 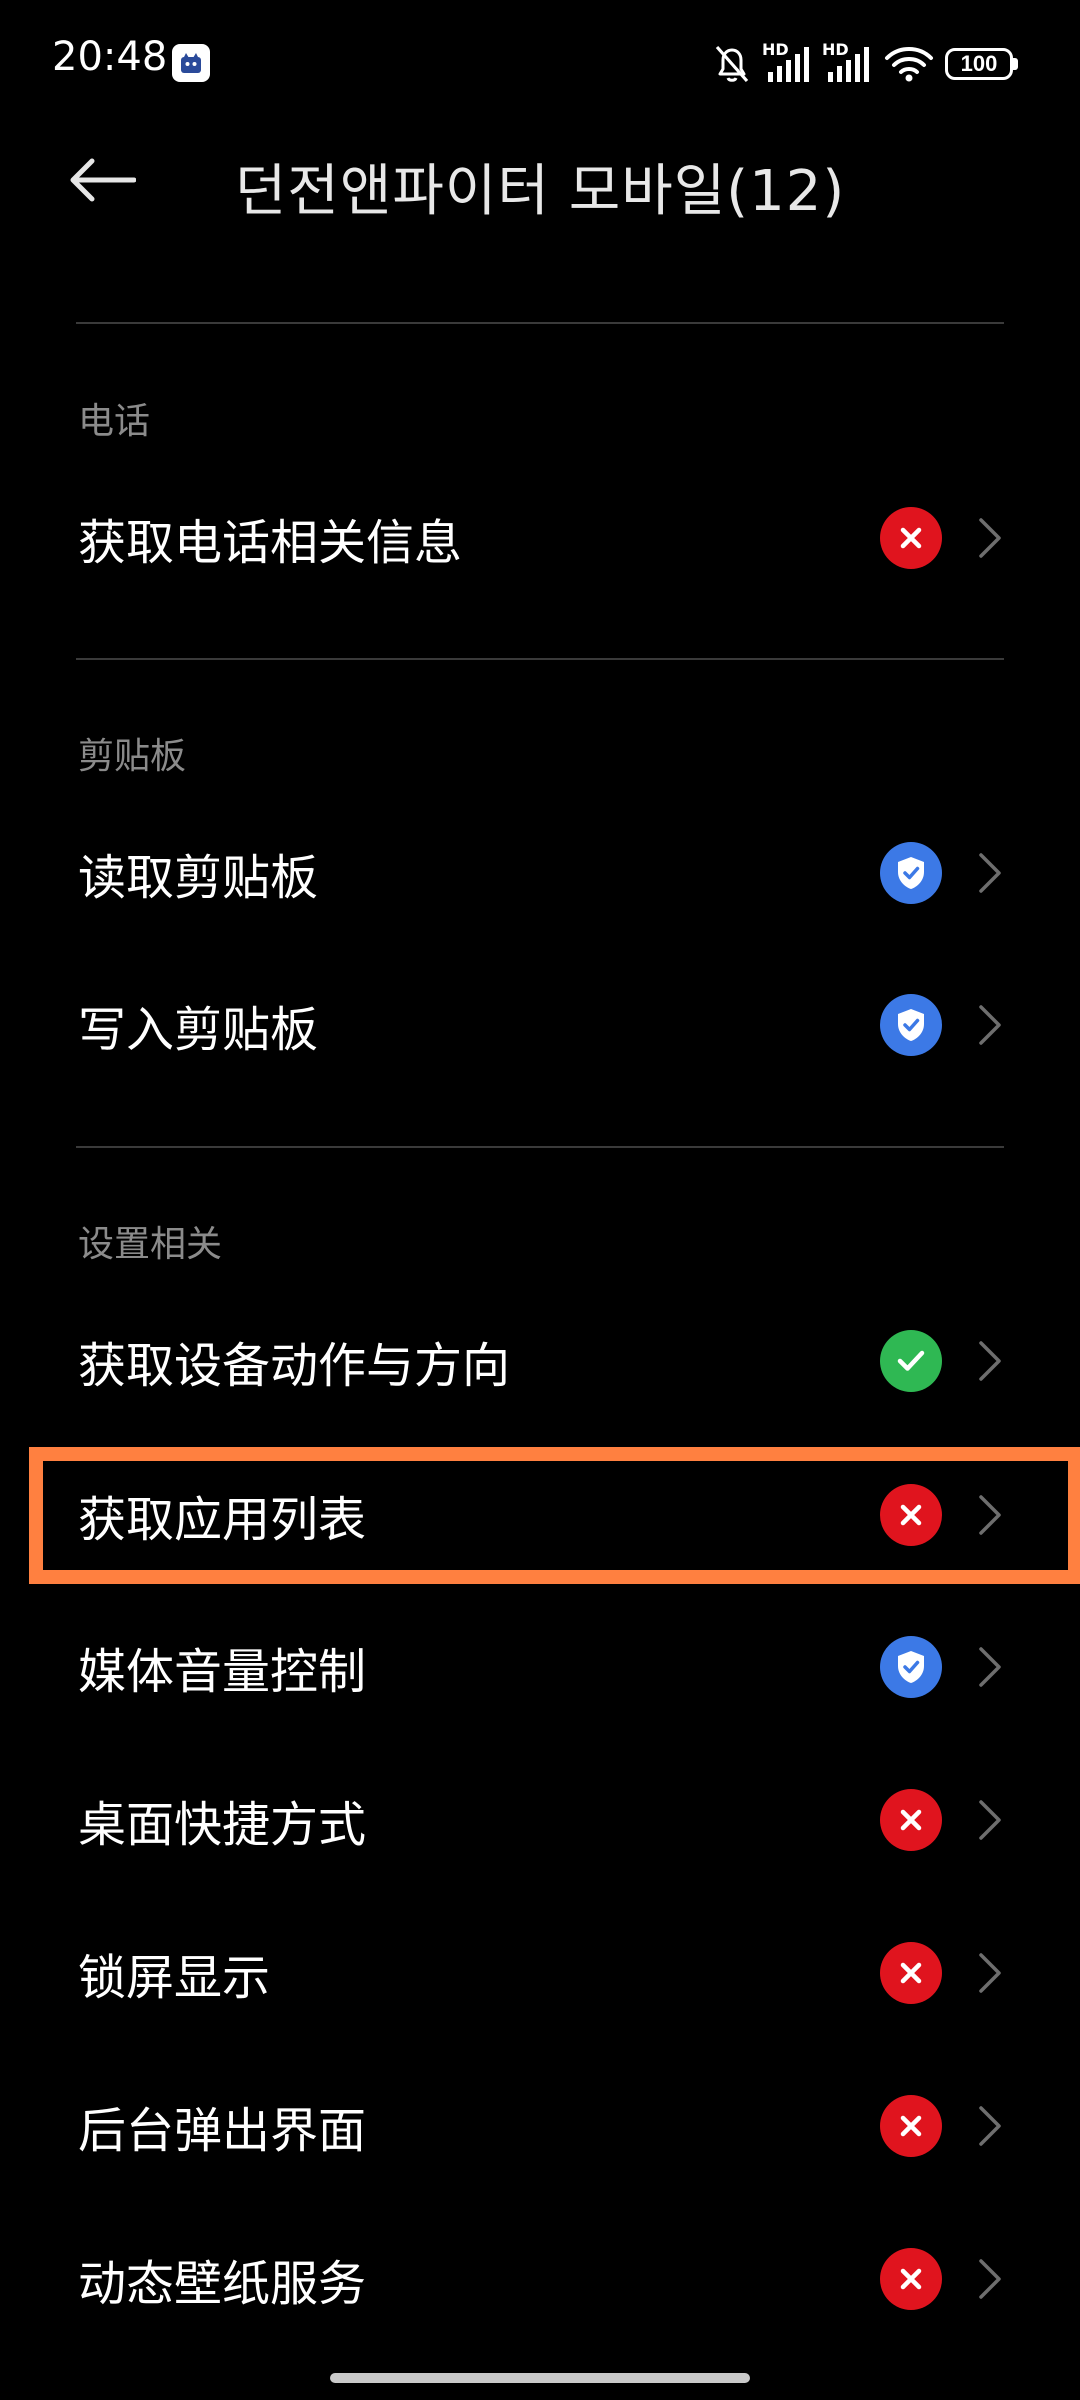 I want to click on section-title-phone: 电话, so click(x=114, y=421).